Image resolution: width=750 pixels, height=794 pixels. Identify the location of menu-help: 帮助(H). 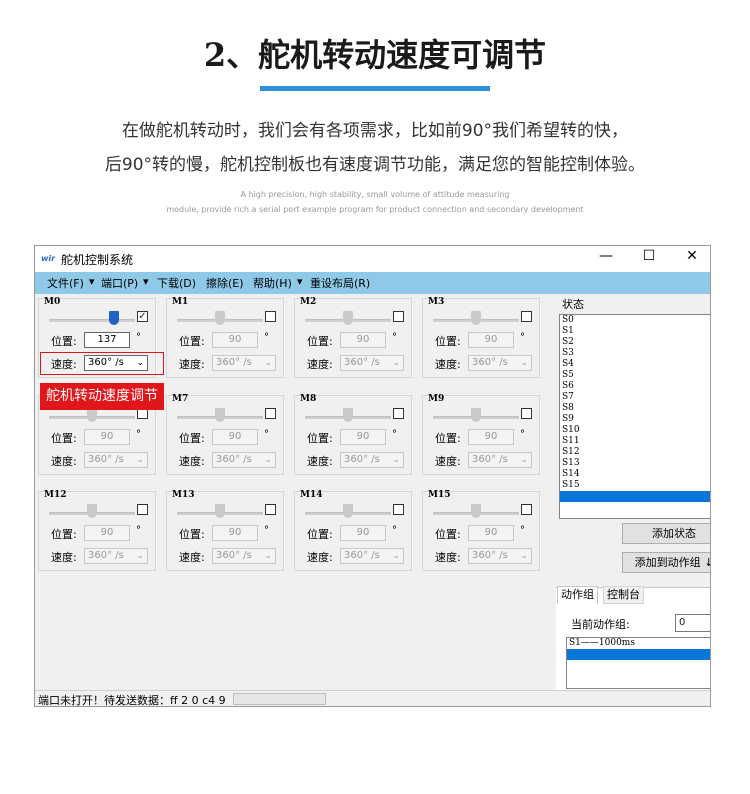
(272, 283).